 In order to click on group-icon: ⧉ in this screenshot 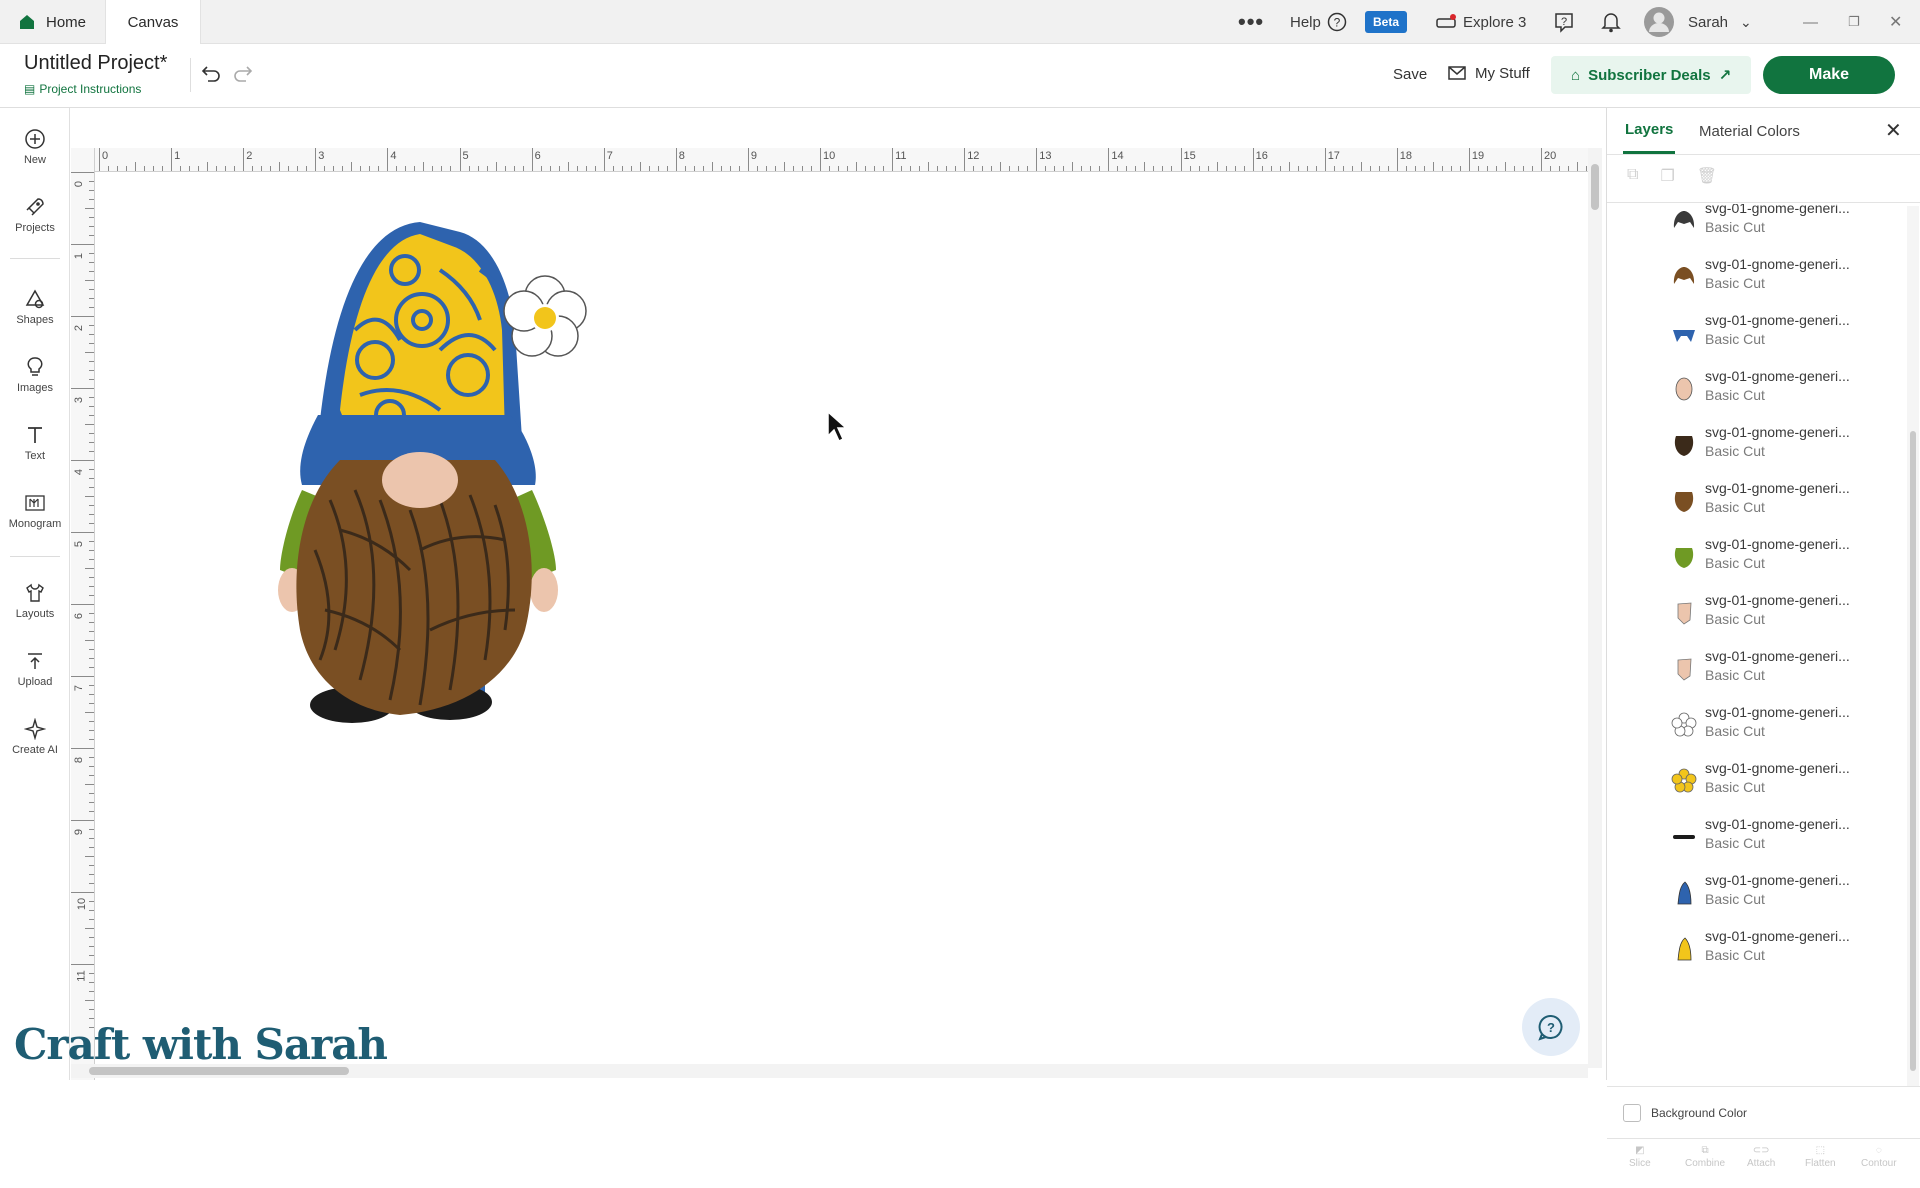, I will do `click(1632, 176)`.